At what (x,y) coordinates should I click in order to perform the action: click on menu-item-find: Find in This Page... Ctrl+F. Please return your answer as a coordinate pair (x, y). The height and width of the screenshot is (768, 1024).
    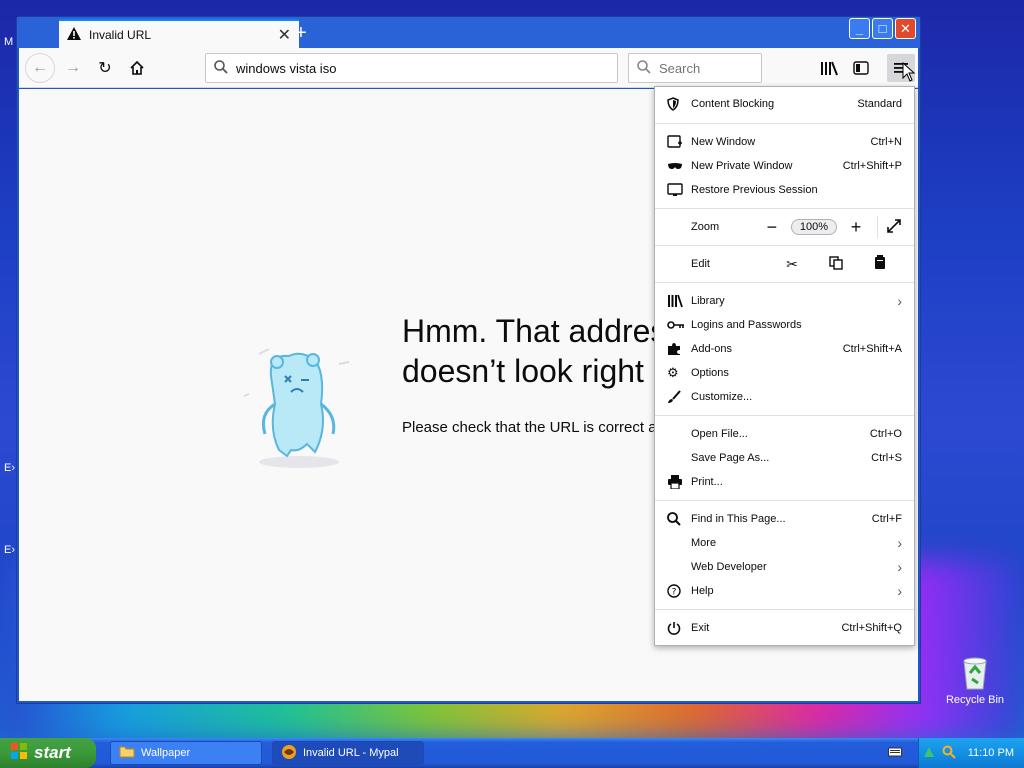
    Looking at the image, I should click on (784, 519).